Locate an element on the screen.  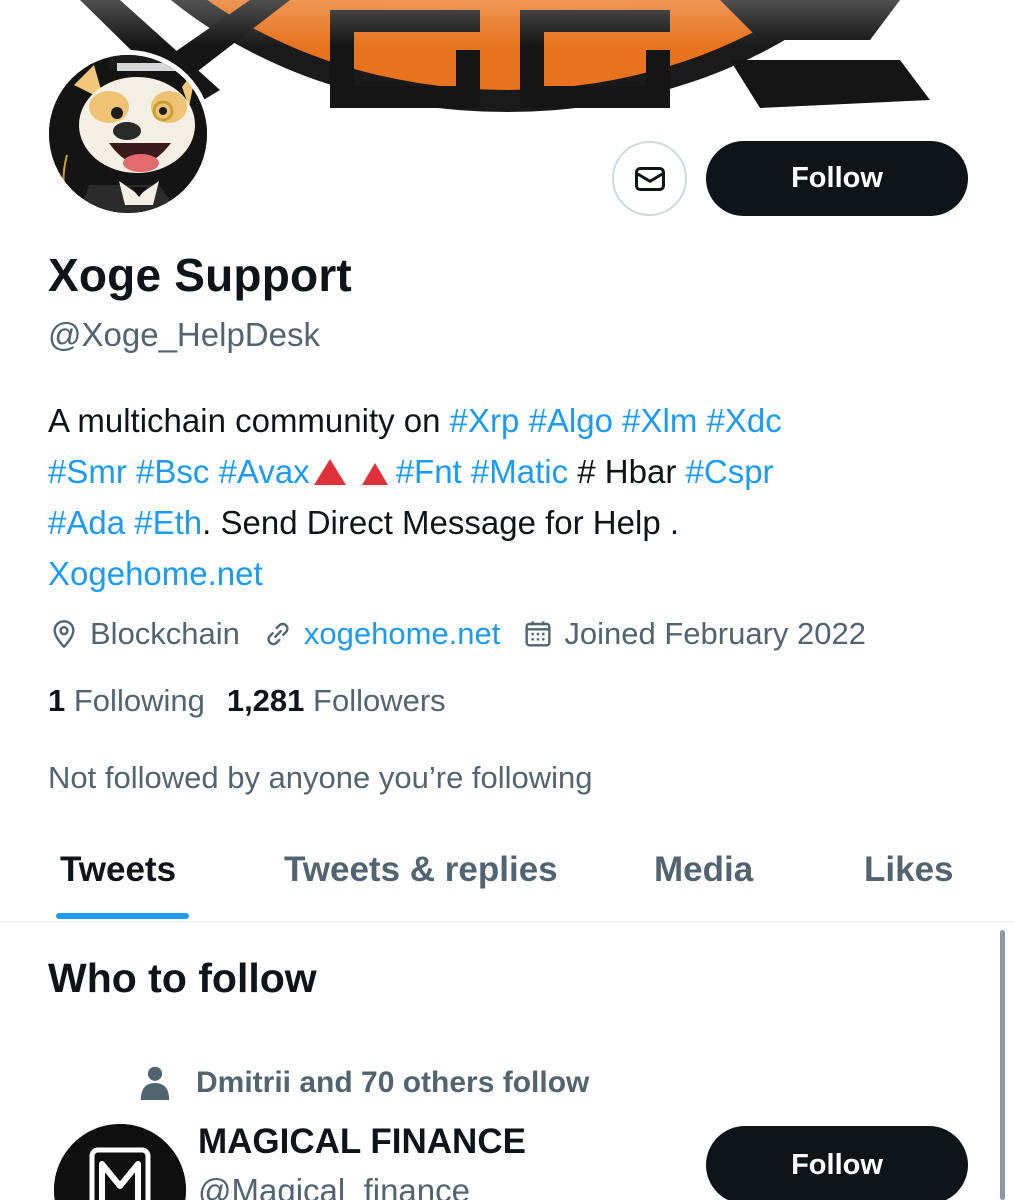
who-to-follow-title: Who to follow is located at coordinates (182, 978).